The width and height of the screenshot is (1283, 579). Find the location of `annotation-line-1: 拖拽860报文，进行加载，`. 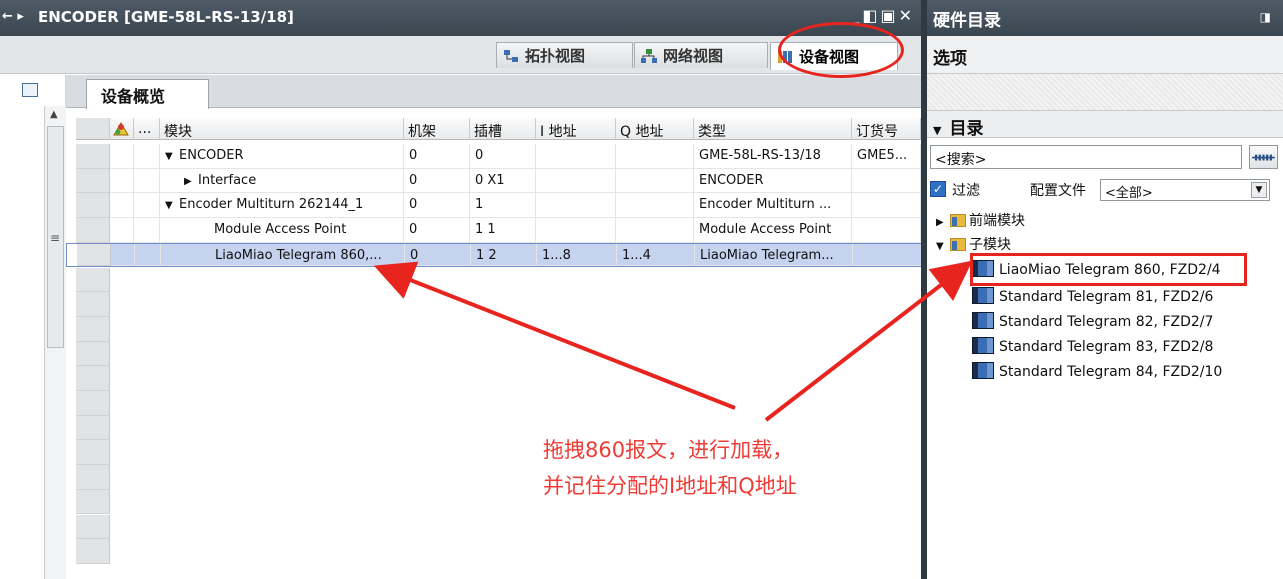

annotation-line-1: 拖拽860报文，进行加载， is located at coordinates (668, 450).